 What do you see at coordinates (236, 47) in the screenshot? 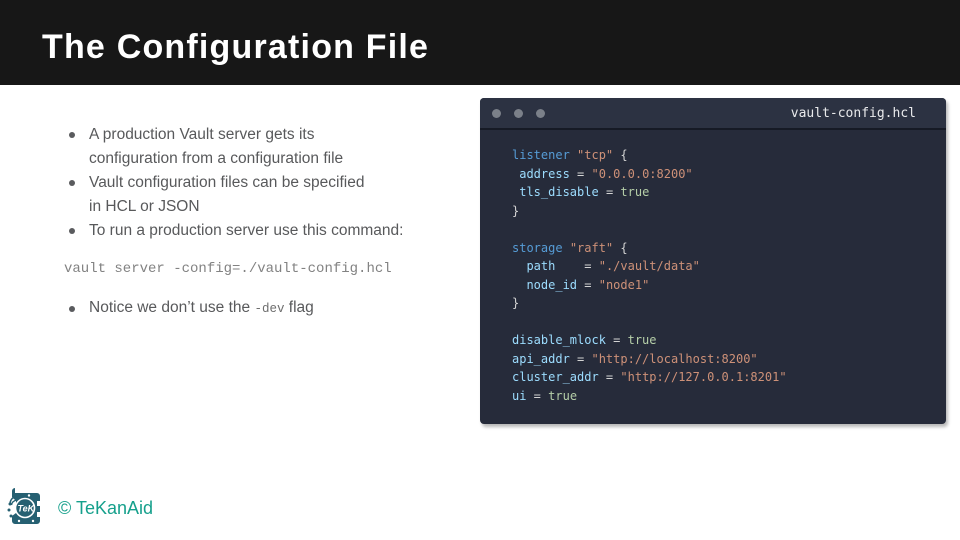
I see `page-title: The Configuration File` at bounding box center [236, 47].